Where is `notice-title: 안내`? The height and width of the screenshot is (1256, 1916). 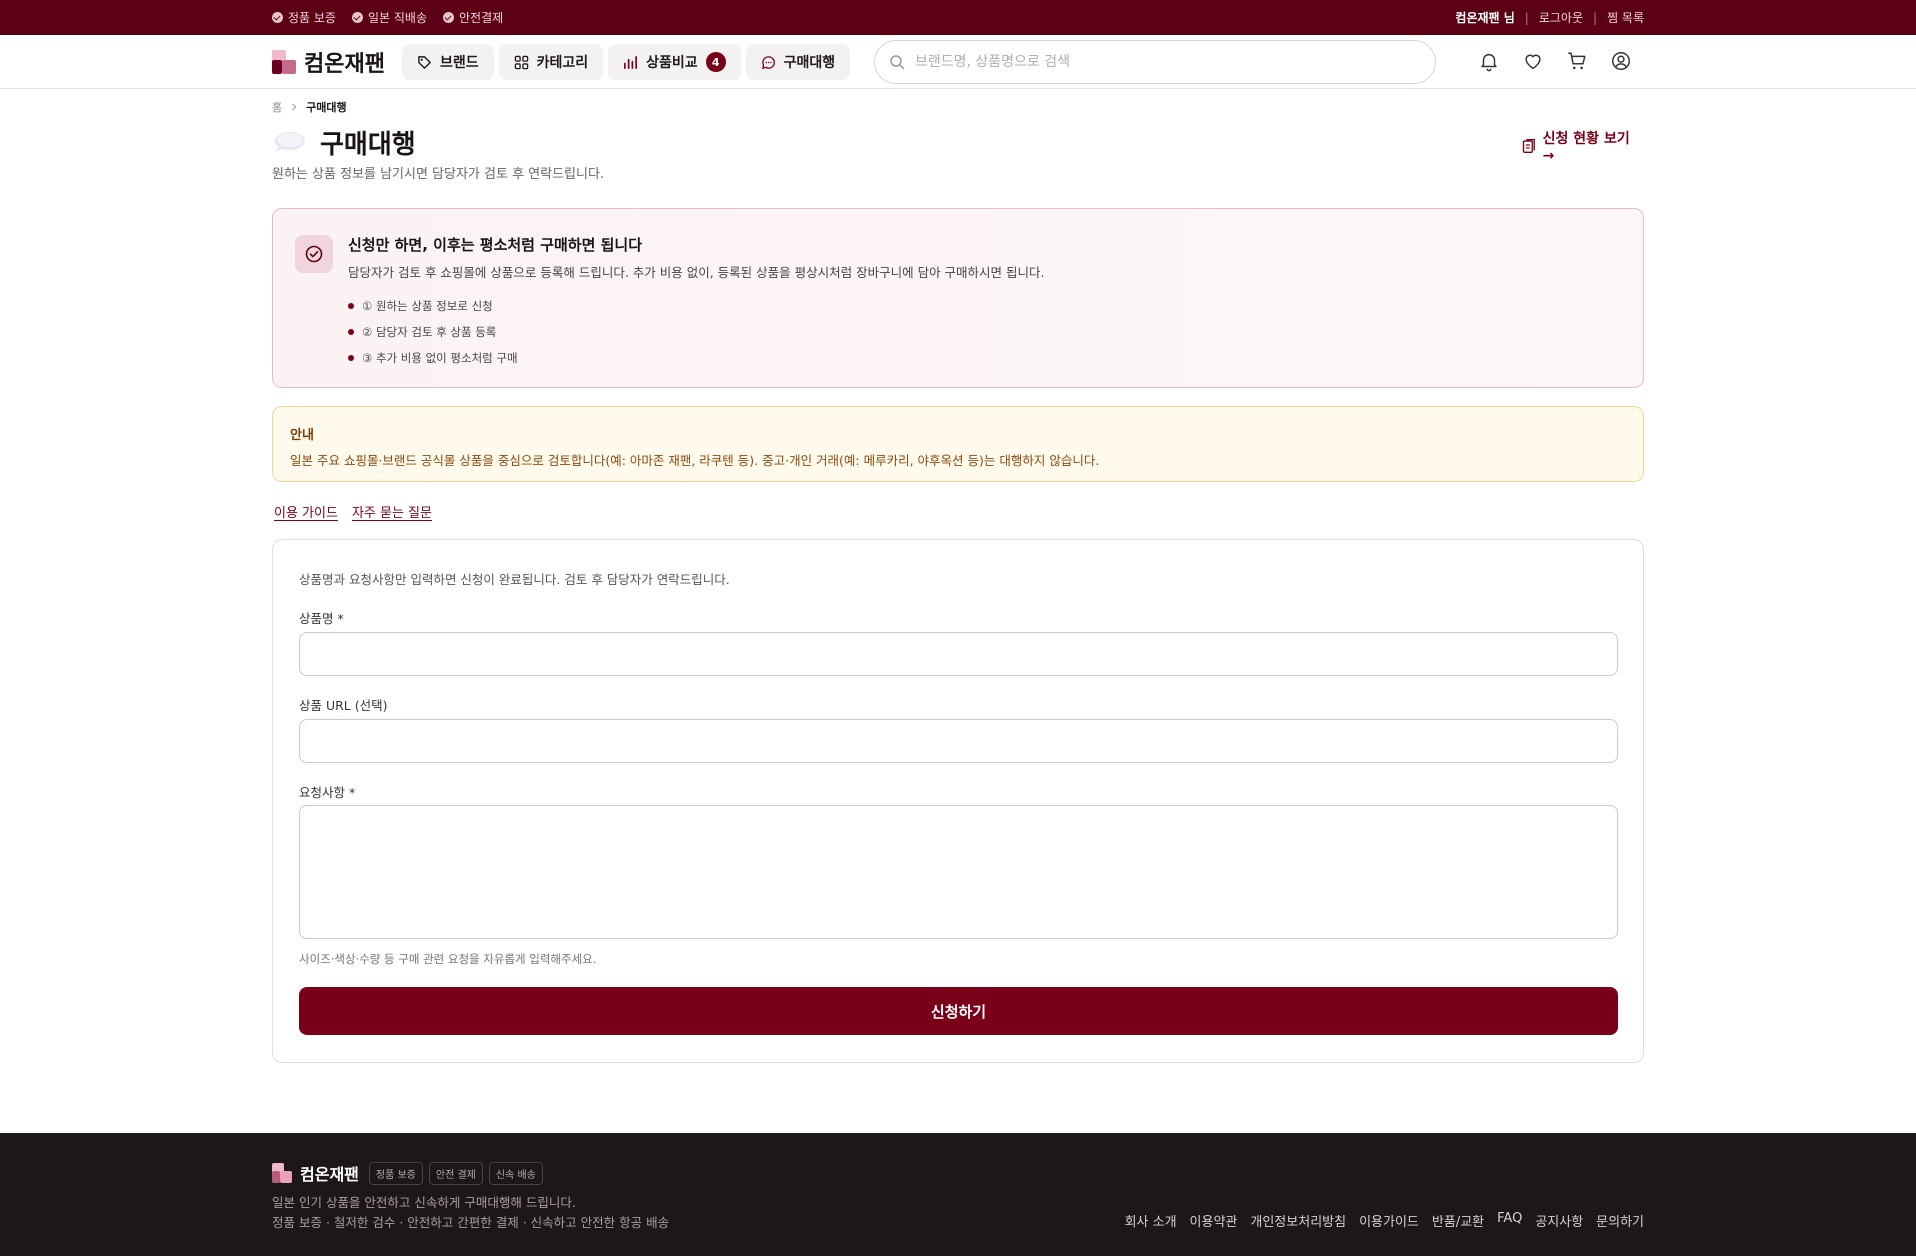
notice-title: 안내 is located at coordinates (302, 435).